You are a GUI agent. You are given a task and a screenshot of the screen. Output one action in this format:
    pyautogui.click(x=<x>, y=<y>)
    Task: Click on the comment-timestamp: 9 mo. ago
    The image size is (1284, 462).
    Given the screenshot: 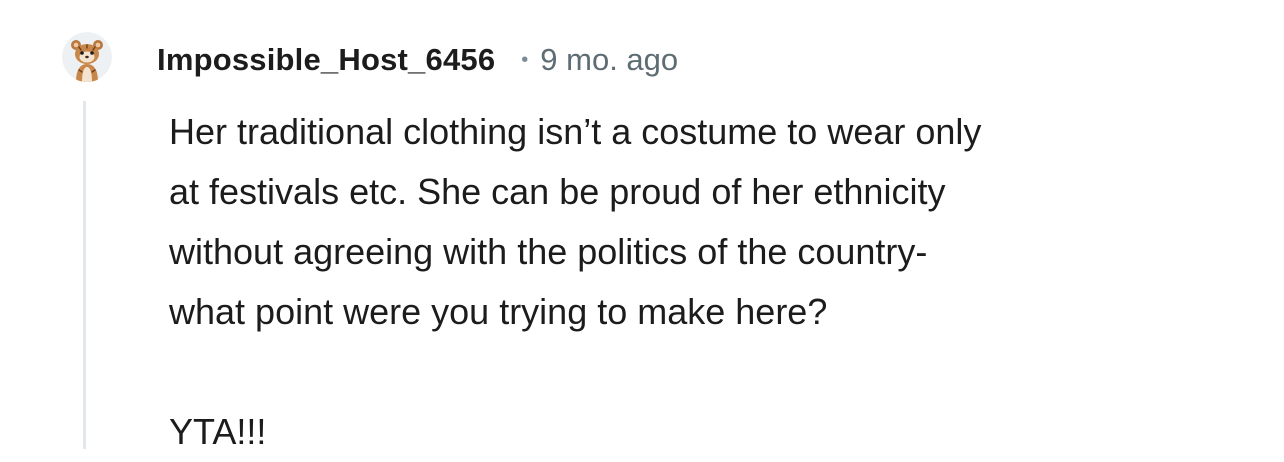 What is the action you would take?
    pyautogui.click(x=609, y=60)
    